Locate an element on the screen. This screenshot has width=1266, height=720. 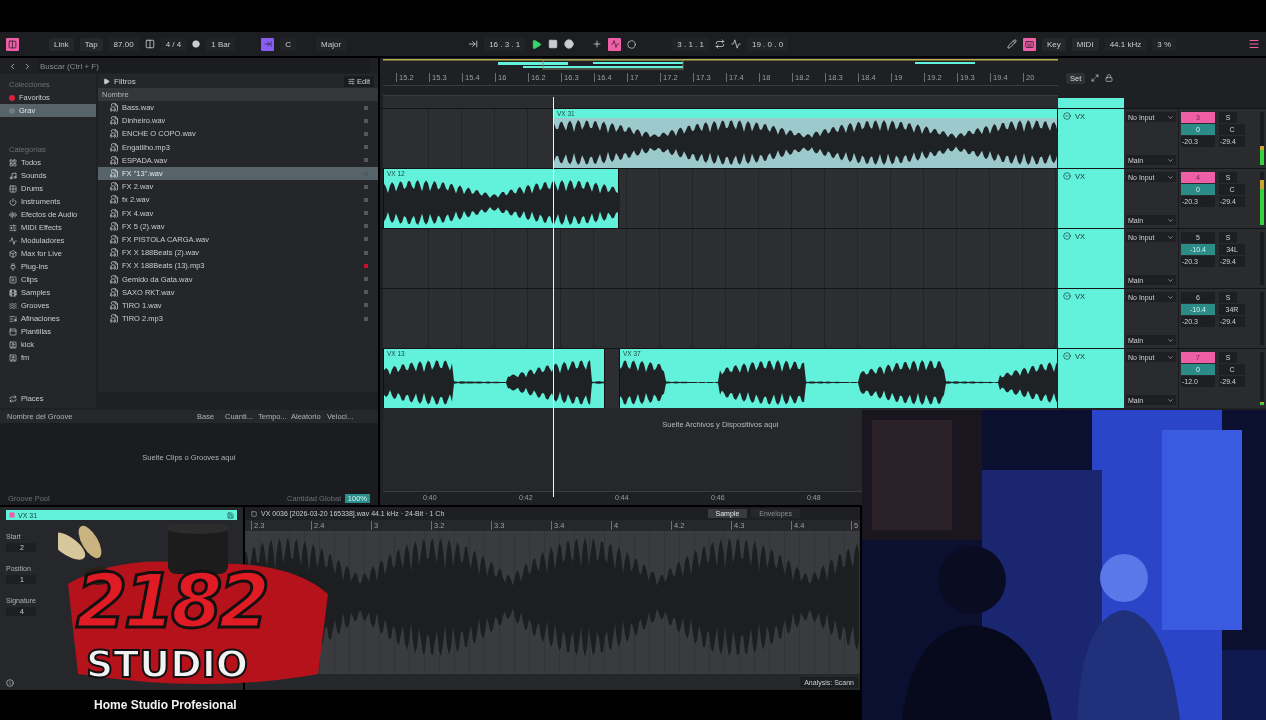
filters-label: Filtros is located at coordinates (125, 81).